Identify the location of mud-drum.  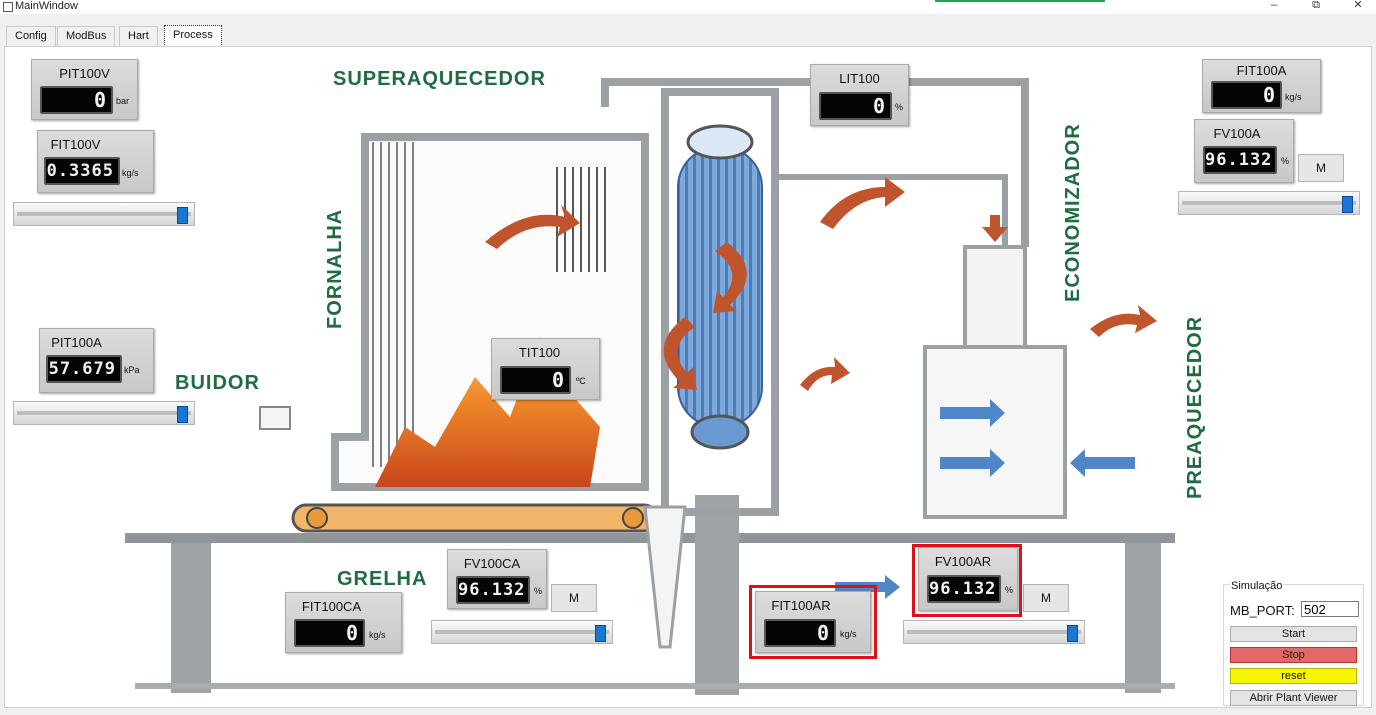
(720, 432).